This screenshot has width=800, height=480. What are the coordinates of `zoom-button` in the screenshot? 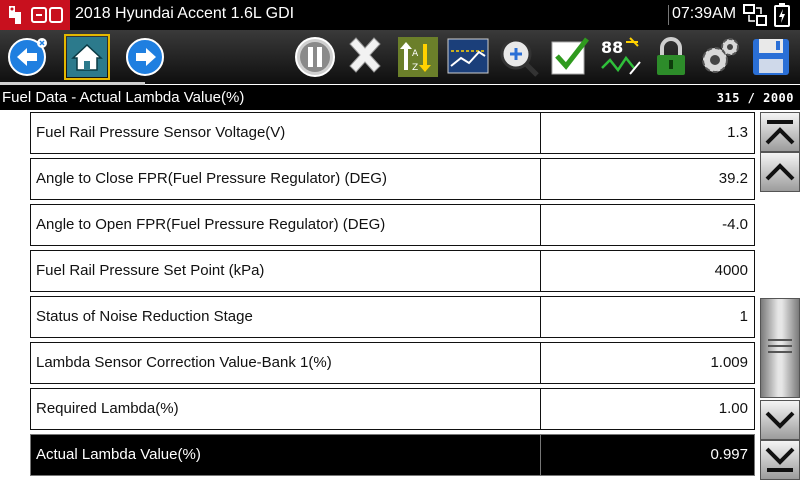 It's located at (519, 57).